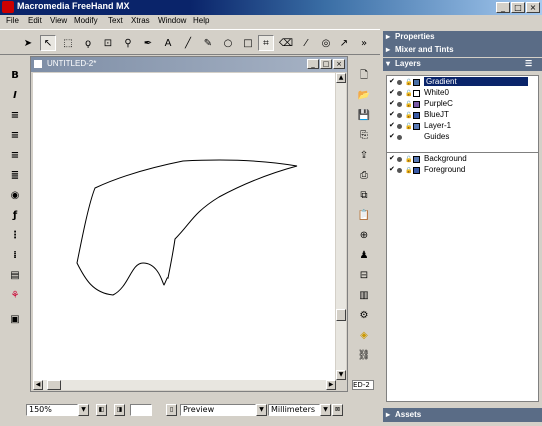 The image size is (542, 426). I want to click on menu-help: Help, so click(201, 20).